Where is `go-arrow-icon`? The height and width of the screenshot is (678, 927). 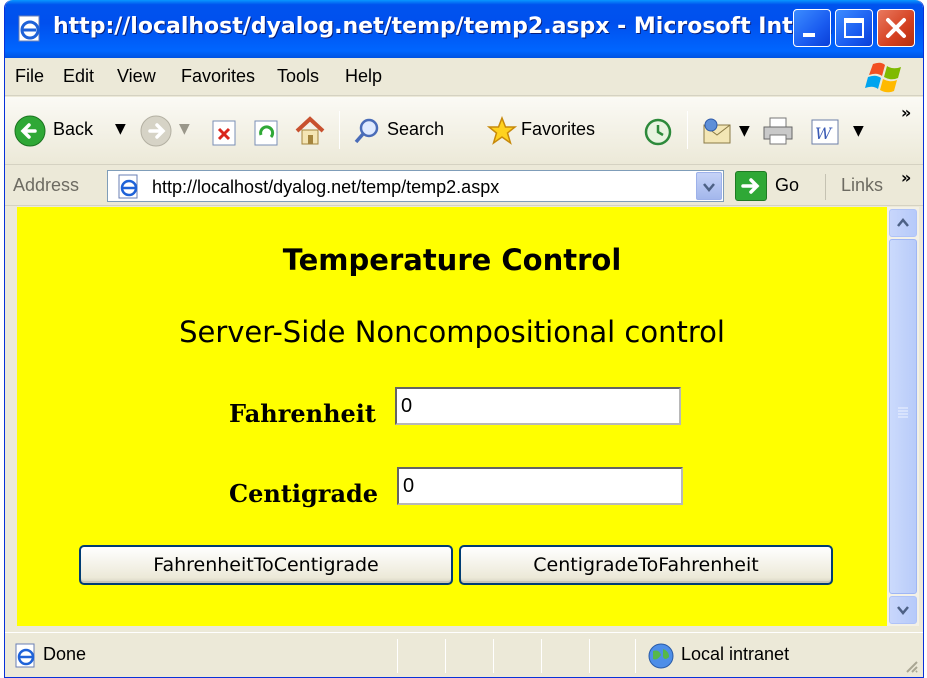
go-arrow-icon is located at coordinates (750, 186).